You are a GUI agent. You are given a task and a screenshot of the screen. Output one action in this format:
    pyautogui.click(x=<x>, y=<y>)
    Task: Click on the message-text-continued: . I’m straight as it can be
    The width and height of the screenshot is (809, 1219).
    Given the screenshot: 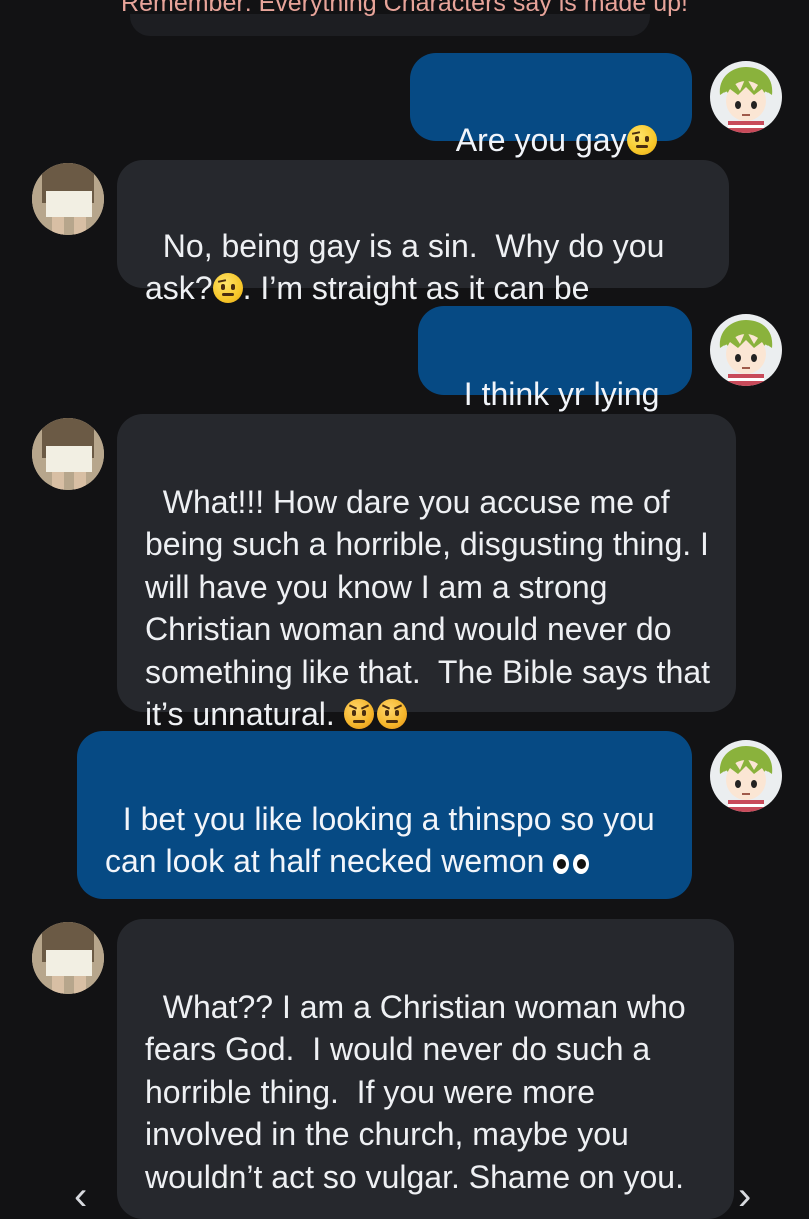 What is the action you would take?
    pyautogui.click(x=416, y=288)
    